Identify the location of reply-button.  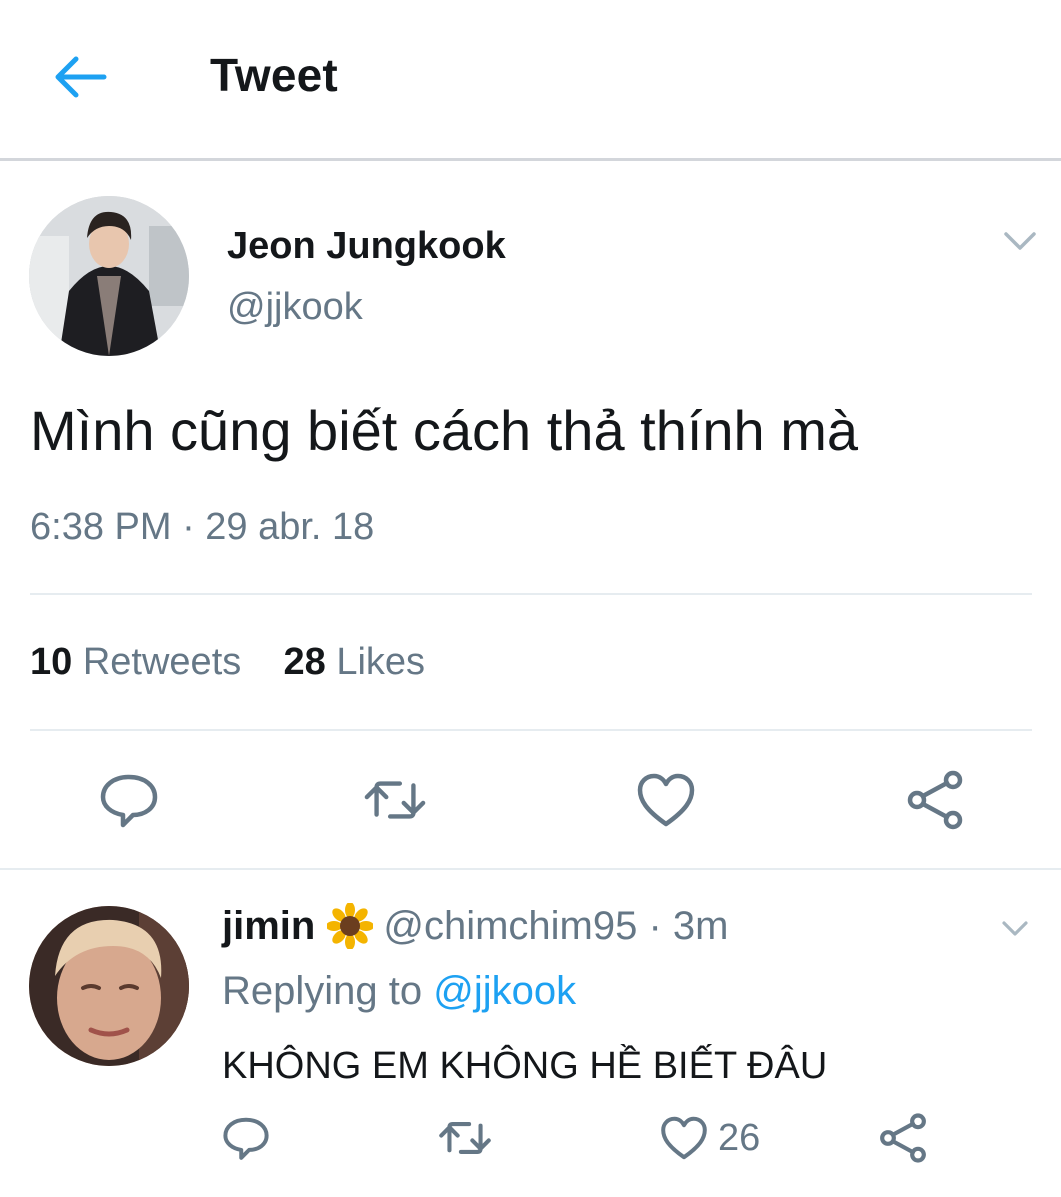
(129, 800).